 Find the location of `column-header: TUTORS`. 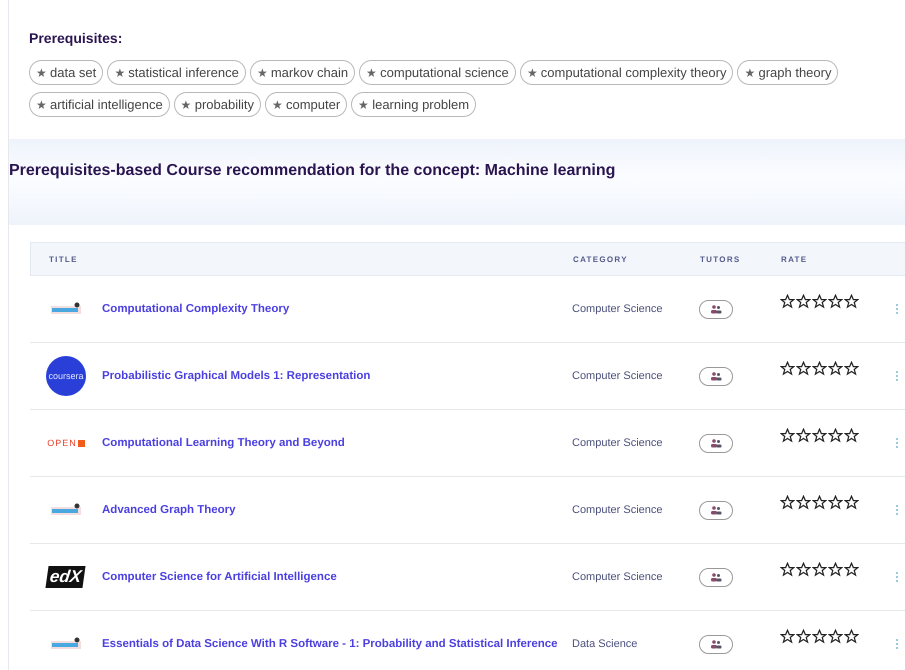

column-header: TUTORS is located at coordinates (721, 259).